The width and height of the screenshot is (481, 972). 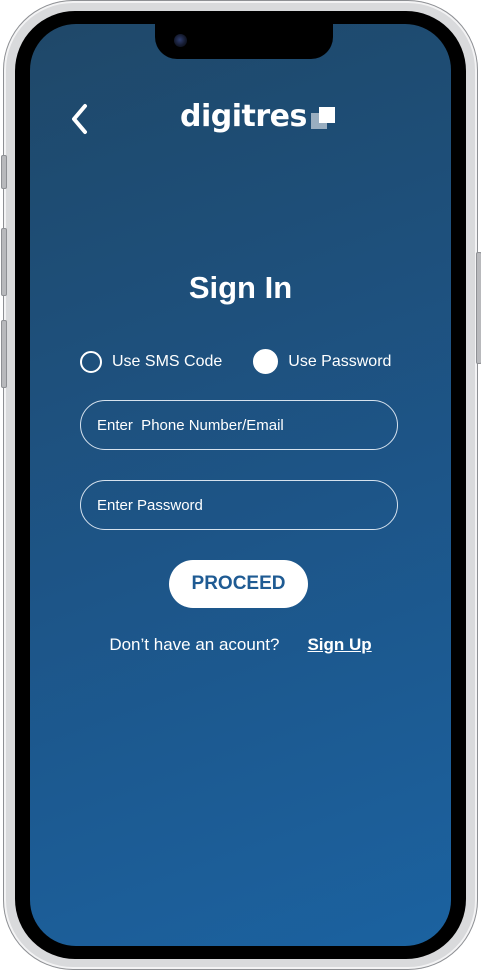 What do you see at coordinates (4, 172) in the screenshot?
I see `silent-switch` at bounding box center [4, 172].